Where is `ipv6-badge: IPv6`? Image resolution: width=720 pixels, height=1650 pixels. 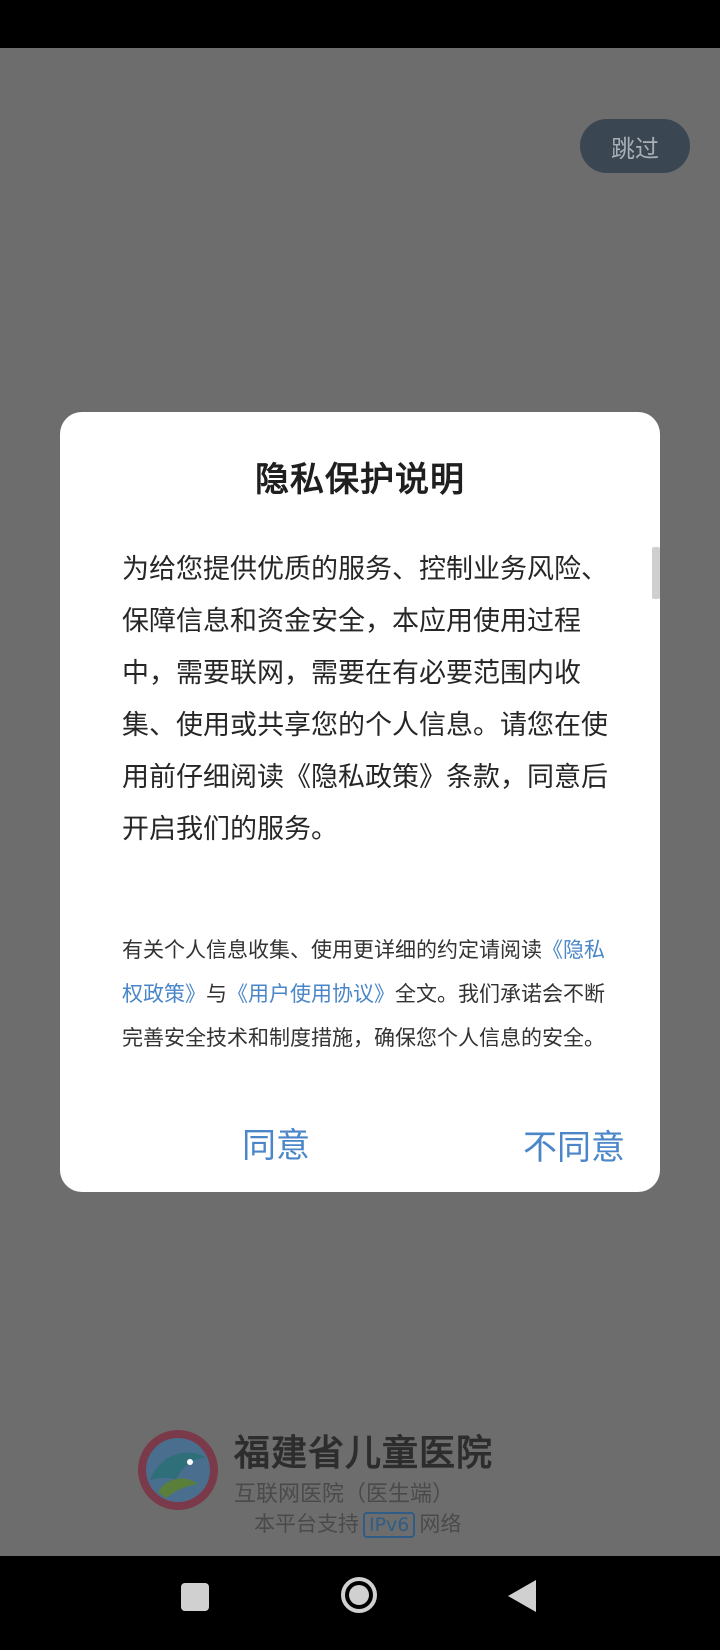 ipv6-badge: IPv6 is located at coordinates (389, 1525).